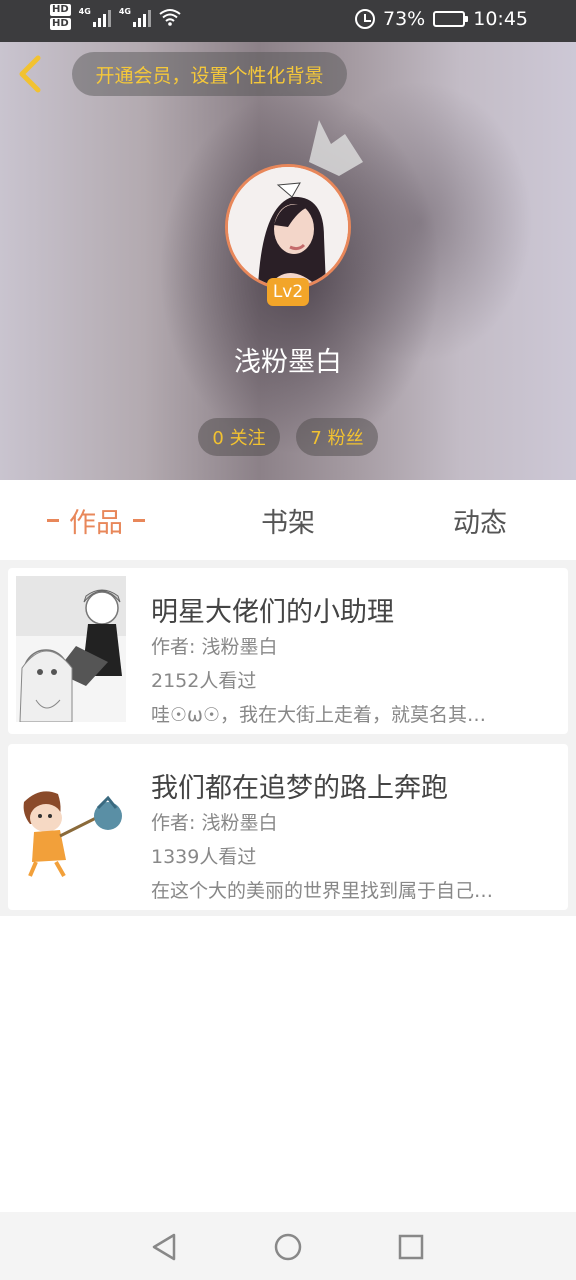  I want to click on signal-icon-2: 4G, so click(135, 17).